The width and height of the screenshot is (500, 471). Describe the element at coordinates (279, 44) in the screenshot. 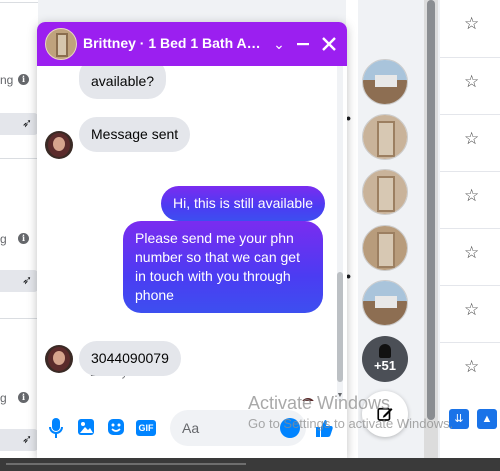

I see `chevron-down-icon: ⌄` at that location.